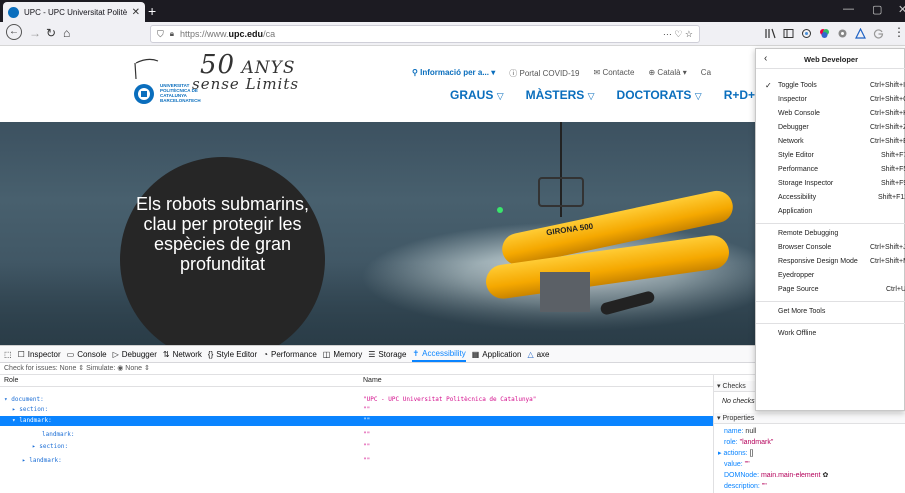 The height and width of the screenshot is (493, 905). What do you see at coordinates (735, 454) in the screenshot?
I see `prop-actions: ▸ actions: []` at bounding box center [735, 454].